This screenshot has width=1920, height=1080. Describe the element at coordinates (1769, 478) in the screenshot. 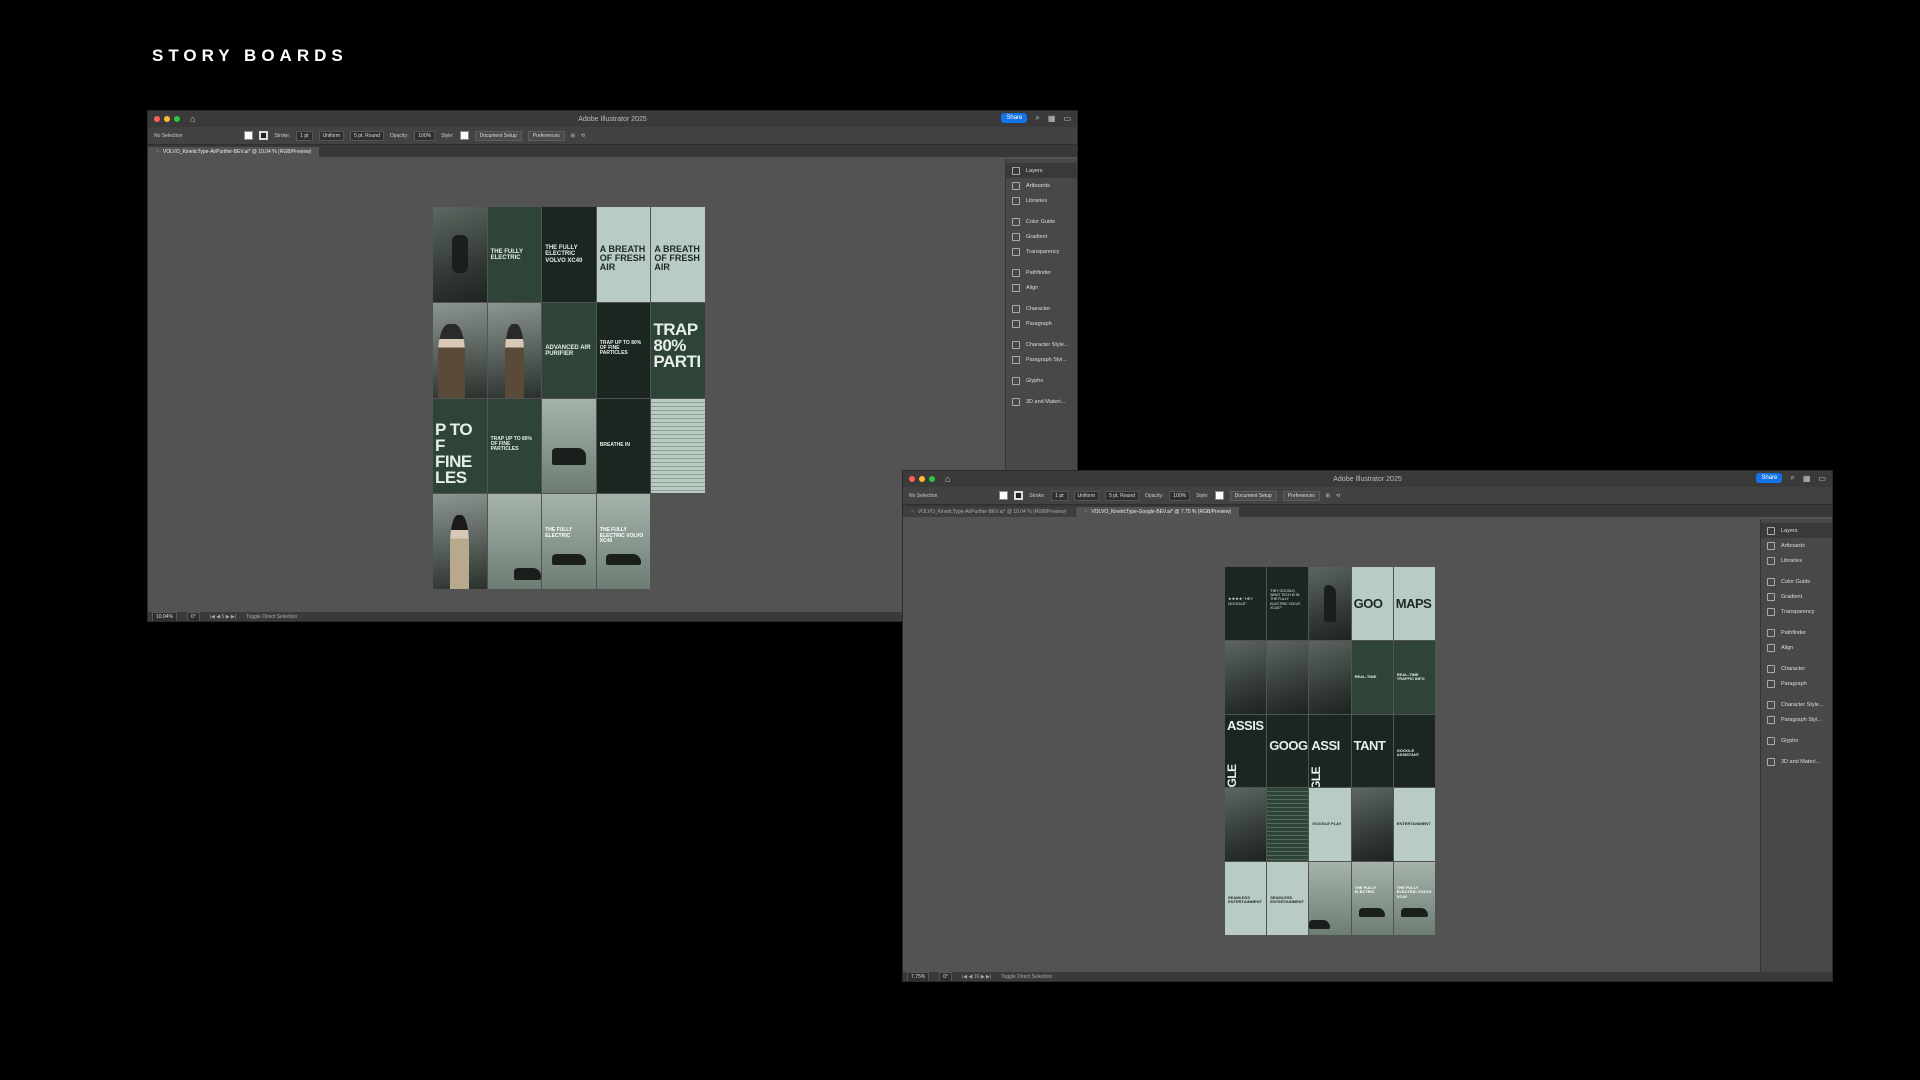

I see `share-button: Share` at that location.